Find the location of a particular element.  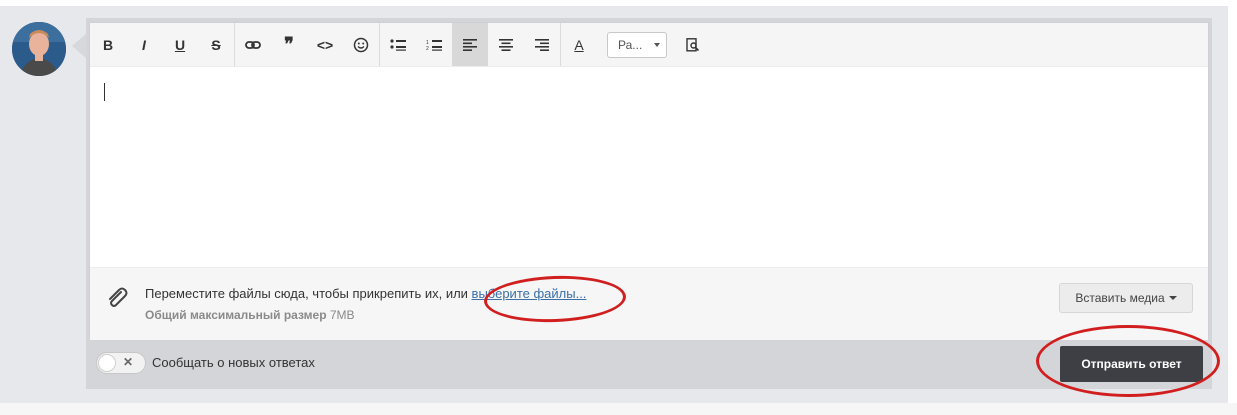

underline-button: U is located at coordinates (180, 44).